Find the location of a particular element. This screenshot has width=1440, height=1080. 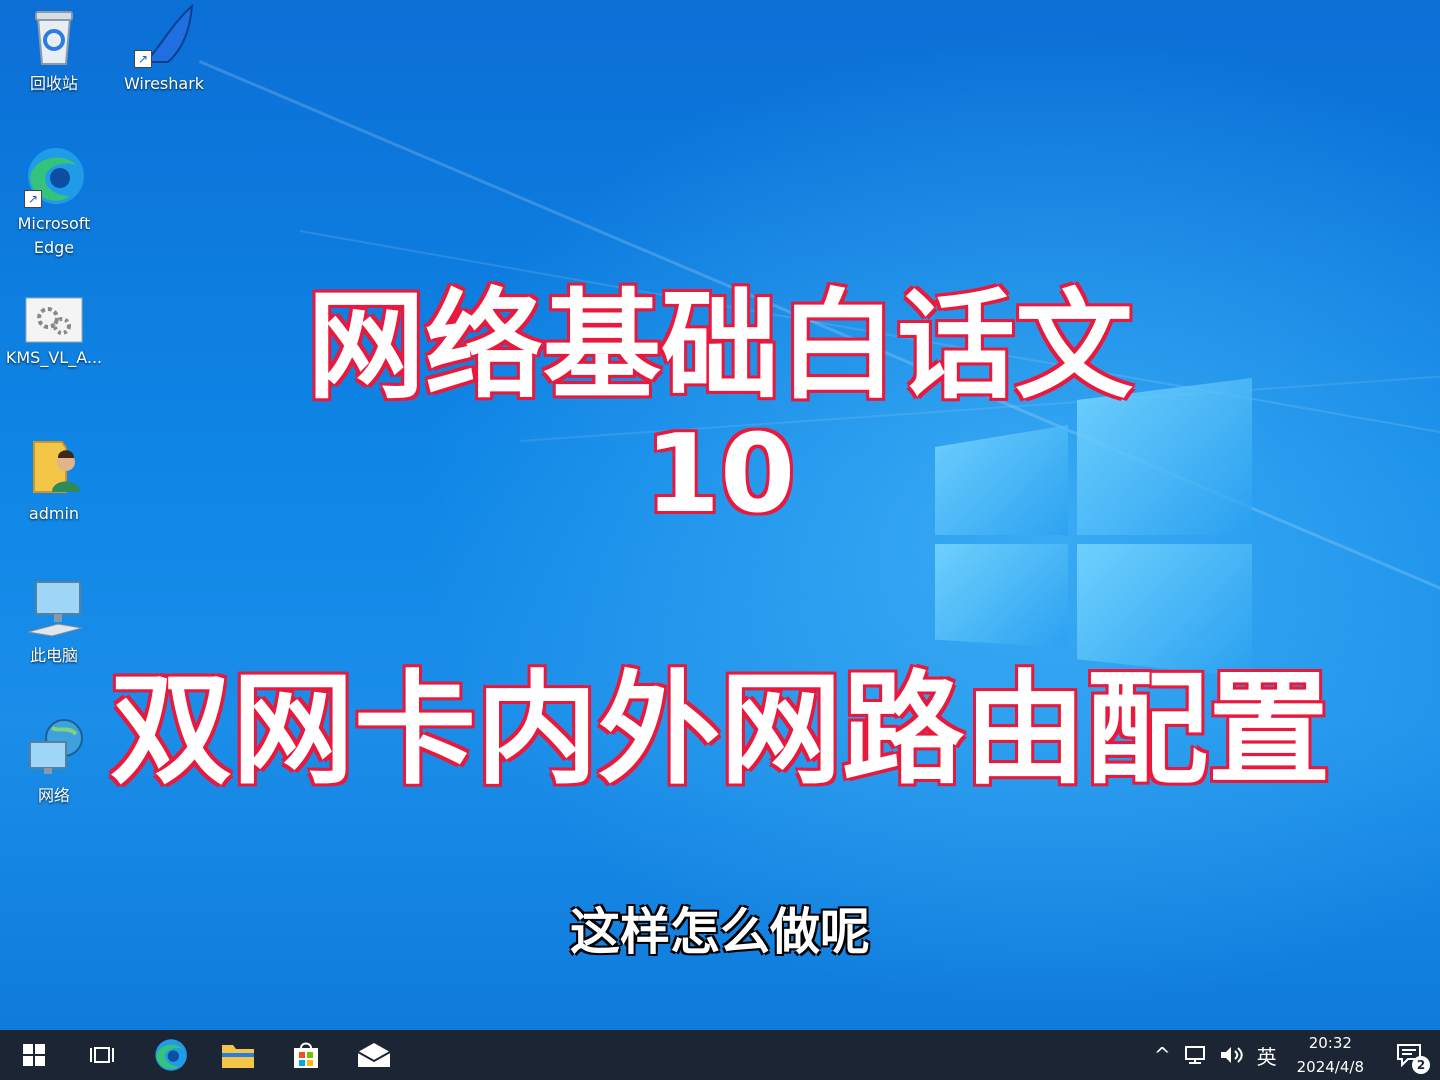

clock-date: 2024/4/8 is located at coordinates (1330, 1067).